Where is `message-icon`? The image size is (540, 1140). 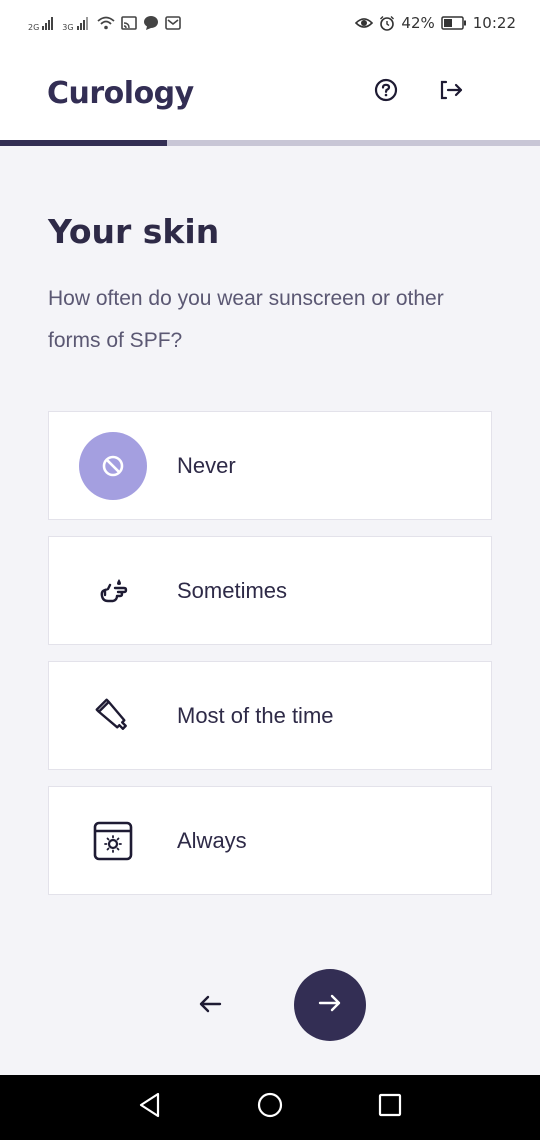
message-icon is located at coordinates (151, 23).